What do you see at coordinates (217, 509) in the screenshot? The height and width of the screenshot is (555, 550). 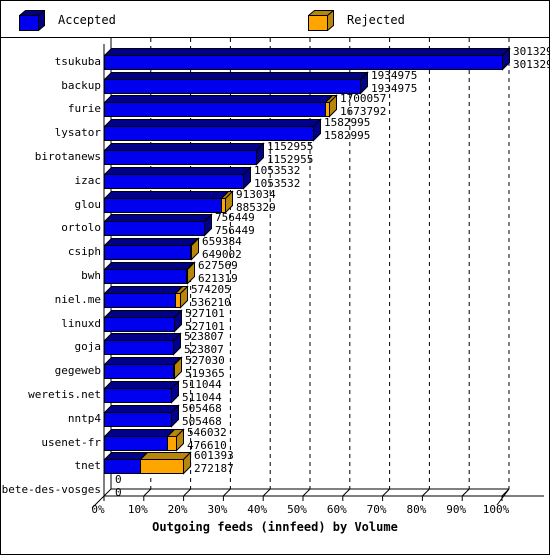 I see `x-tick-label: 30%` at bounding box center [217, 509].